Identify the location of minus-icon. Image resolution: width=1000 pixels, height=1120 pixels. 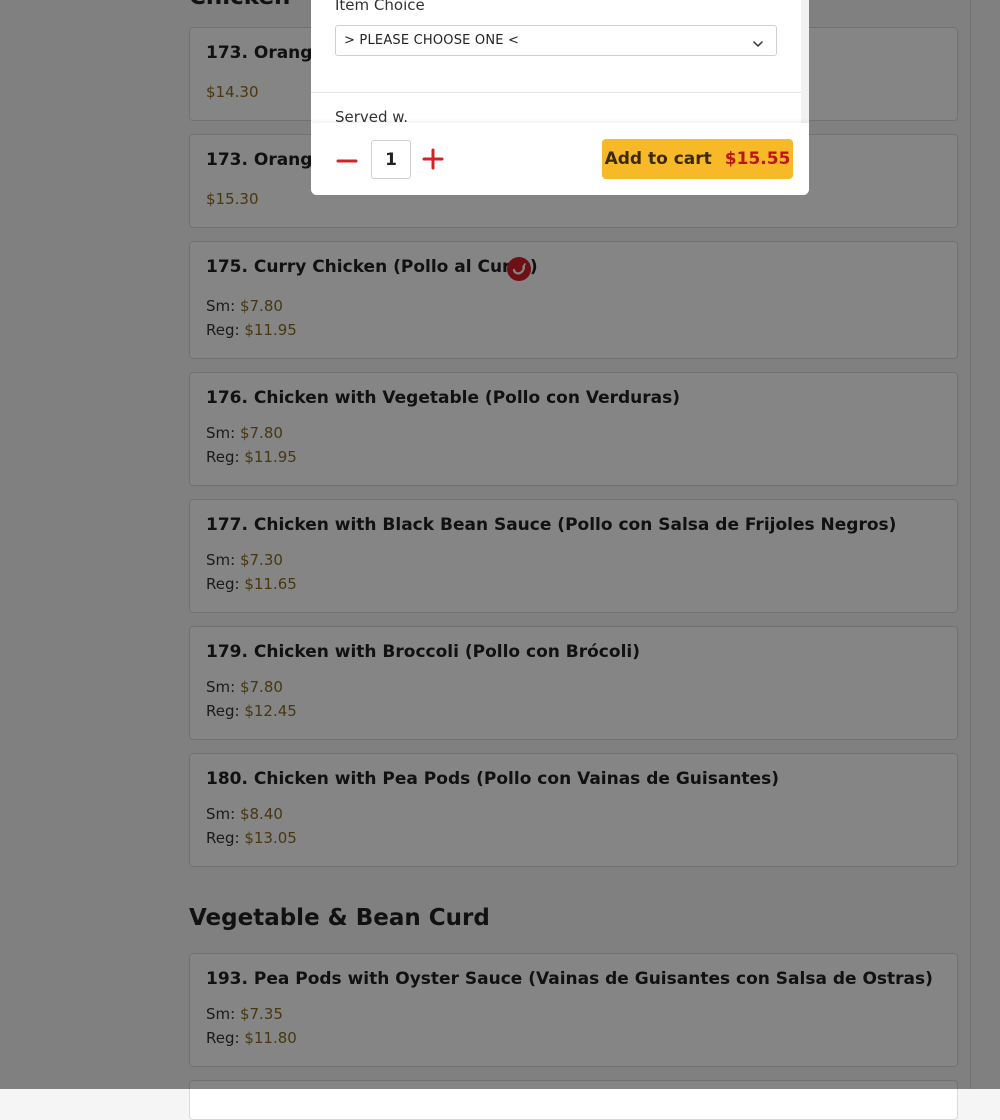
(347, 161).